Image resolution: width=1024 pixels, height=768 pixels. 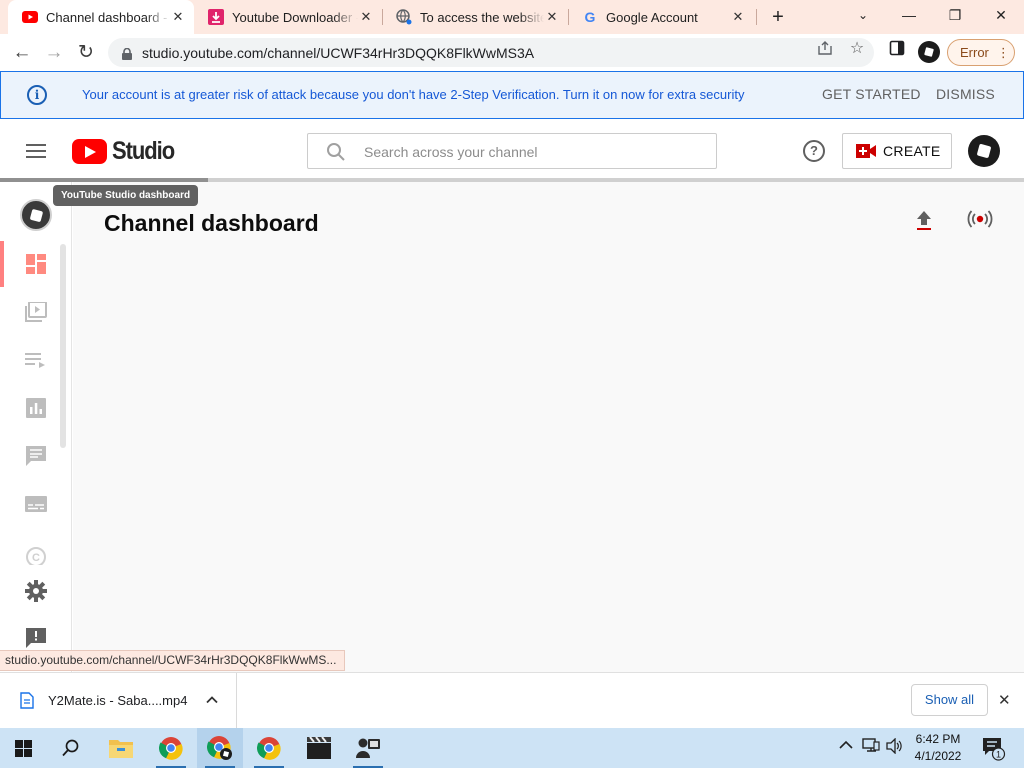 I want to click on sidebar-item-settings, so click(x=36, y=591).